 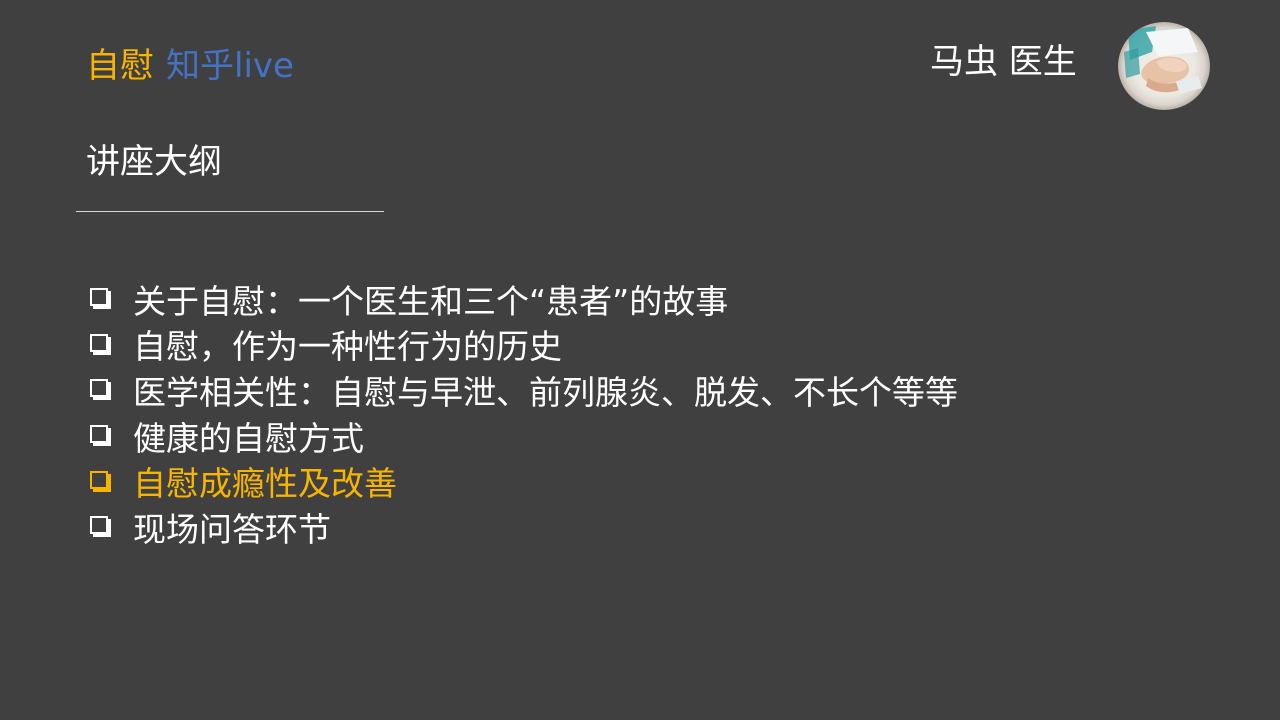 What do you see at coordinates (265, 484) in the screenshot?
I see `outline-item-label: 自慰成瘾性及改善` at bounding box center [265, 484].